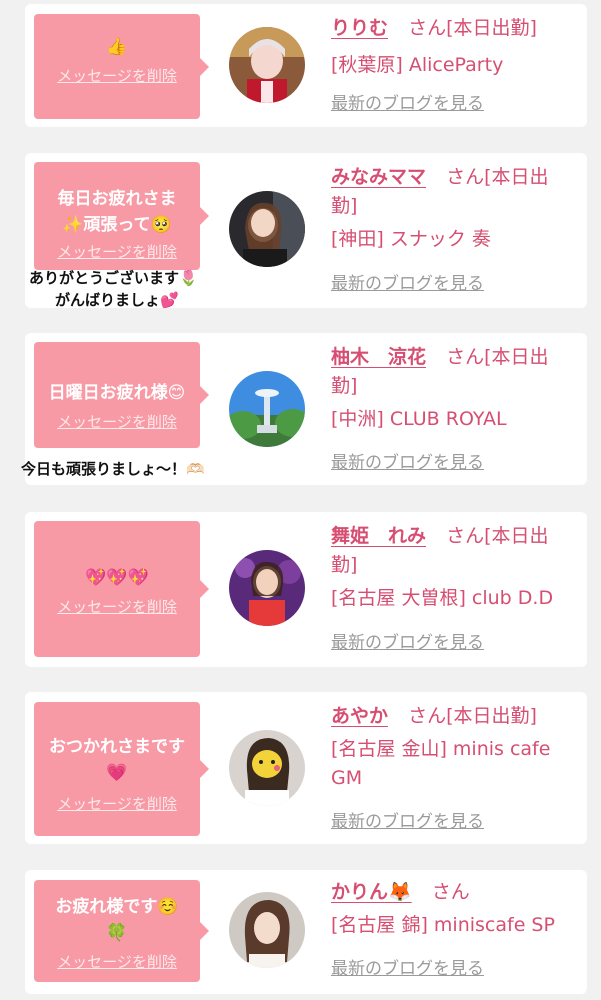  Describe the element at coordinates (451, 47) in the screenshot. I see `cast-info: りりむ さん[本日出勤] [秋葉原] AliceParty` at that location.